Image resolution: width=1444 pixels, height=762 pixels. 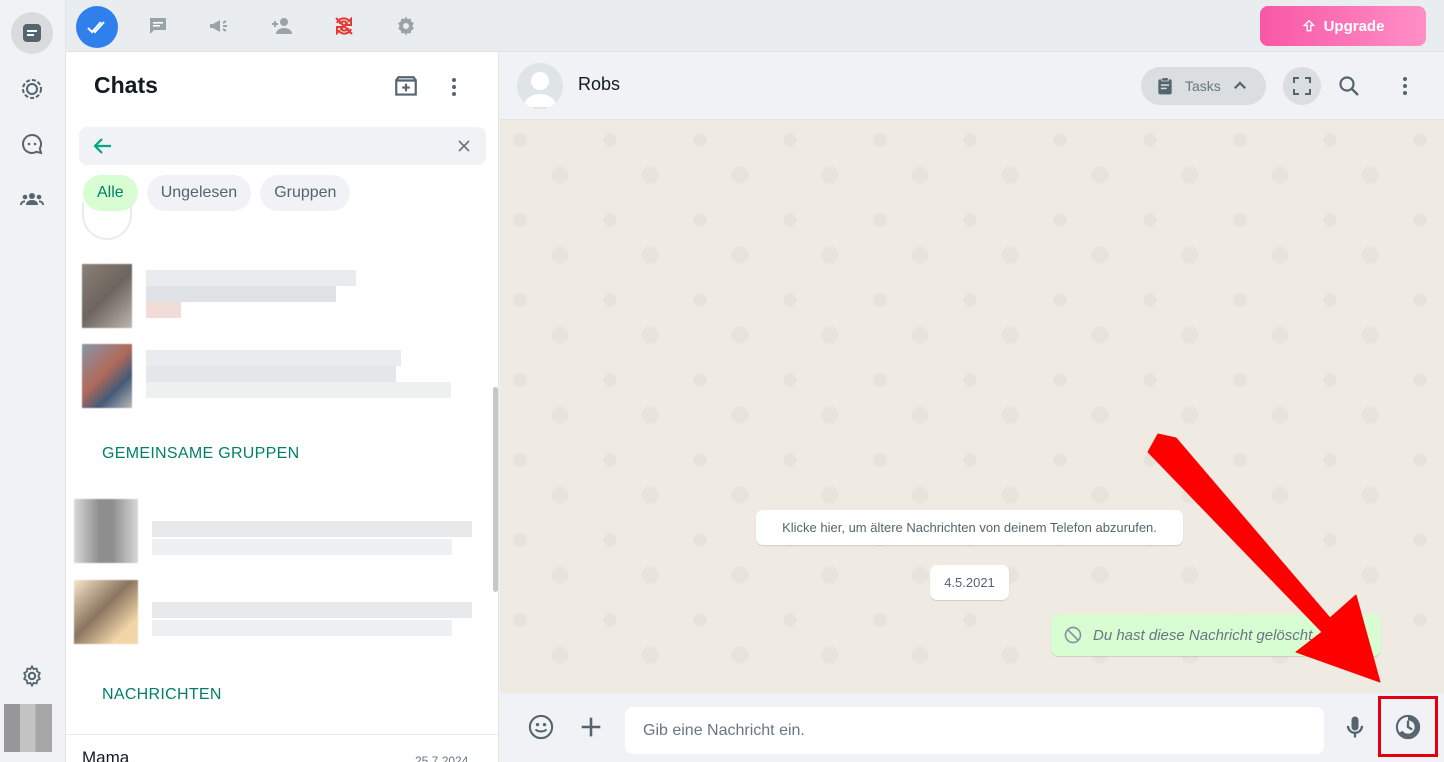 What do you see at coordinates (103, 146) in the screenshot?
I see `arrow-left-icon` at bounding box center [103, 146].